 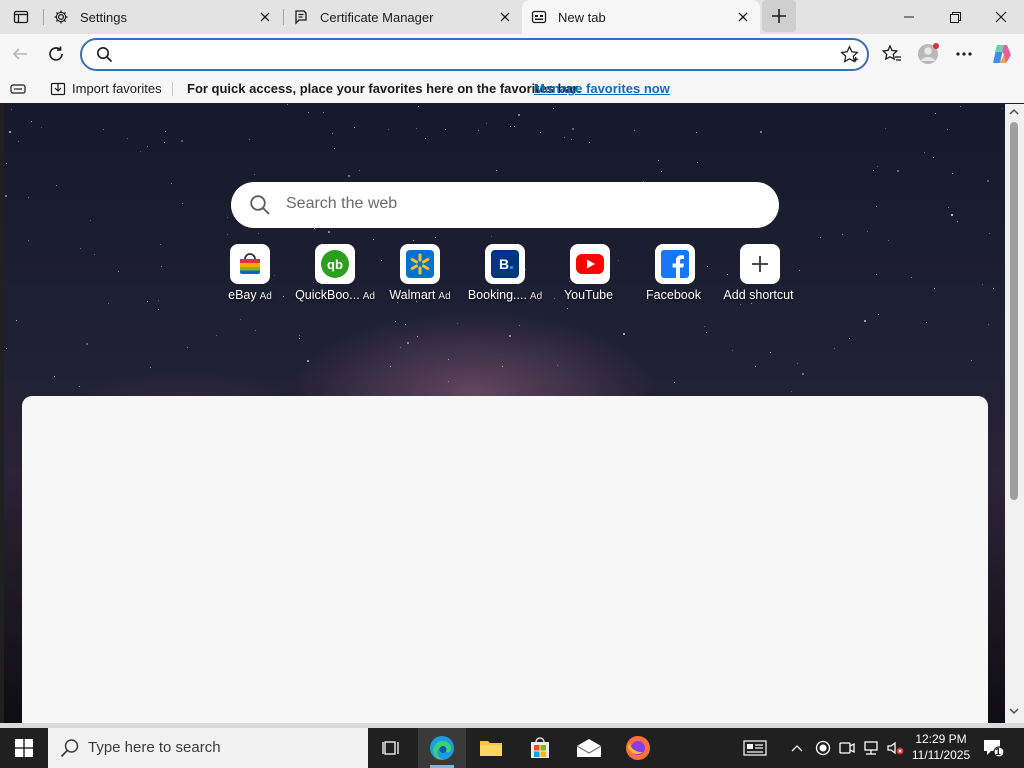 I want to click on tab-label: Certificate Manager, so click(x=377, y=17).